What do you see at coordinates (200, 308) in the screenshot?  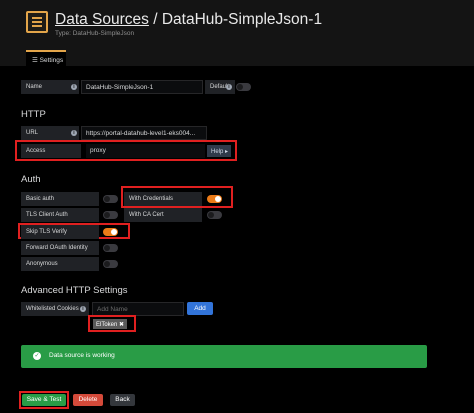 I see `add-button: Add` at bounding box center [200, 308].